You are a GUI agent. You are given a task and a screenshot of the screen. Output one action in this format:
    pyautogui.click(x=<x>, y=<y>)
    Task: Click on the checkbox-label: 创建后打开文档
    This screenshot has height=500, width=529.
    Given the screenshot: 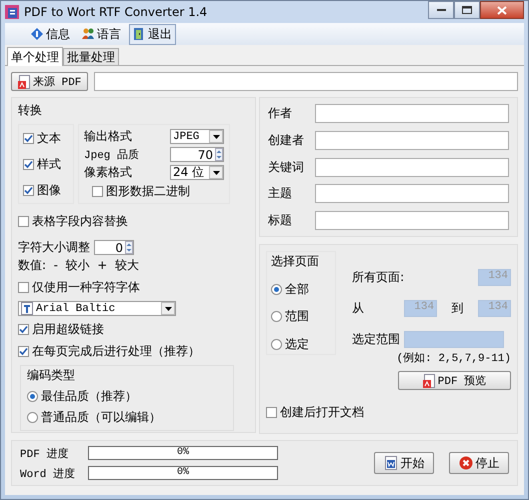 What is the action you would take?
    pyautogui.click(x=322, y=412)
    